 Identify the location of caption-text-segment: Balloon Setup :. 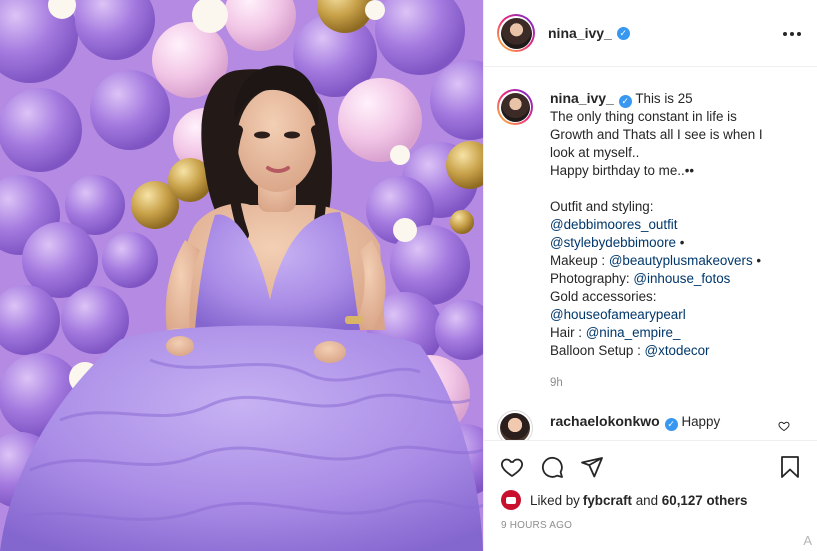
(597, 350).